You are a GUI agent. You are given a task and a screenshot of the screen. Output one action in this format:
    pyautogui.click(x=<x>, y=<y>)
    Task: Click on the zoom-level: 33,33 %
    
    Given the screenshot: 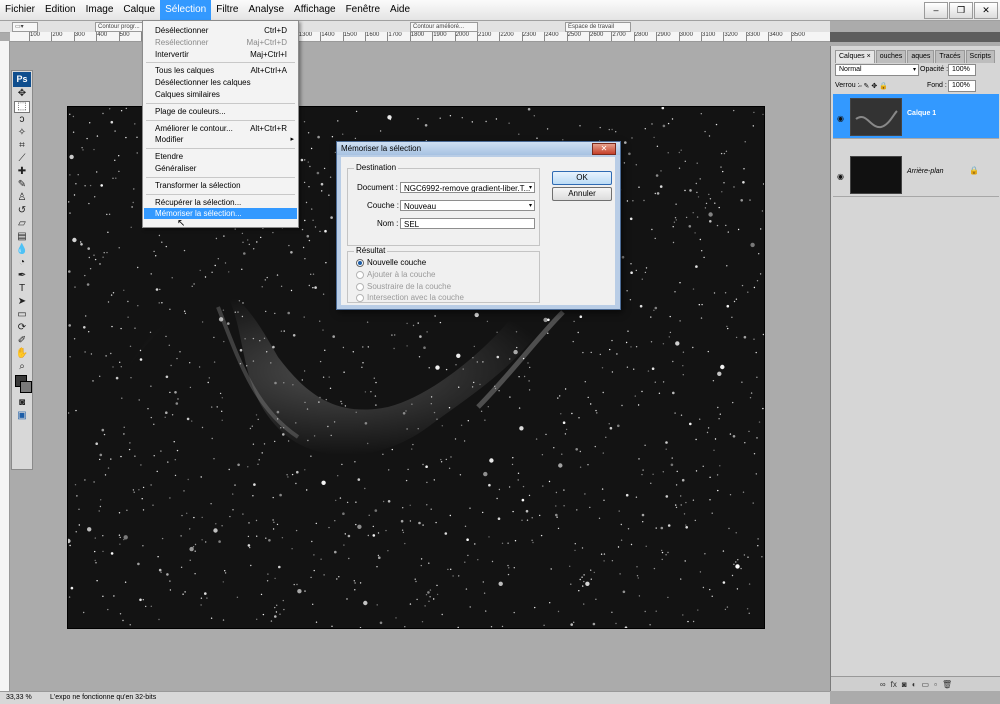 What is the action you would take?
    pyautogui.click(x=19, y=698)
    